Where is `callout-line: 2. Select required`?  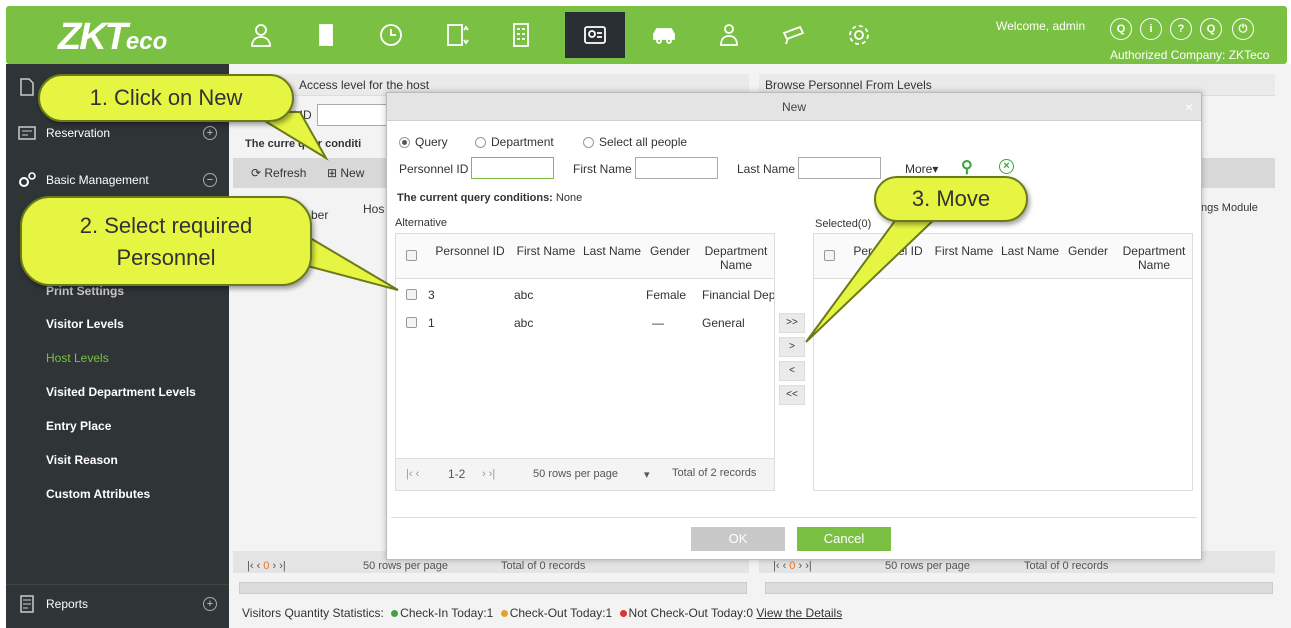
callout-line: 2. Select required is located at coordinates (166, 225).